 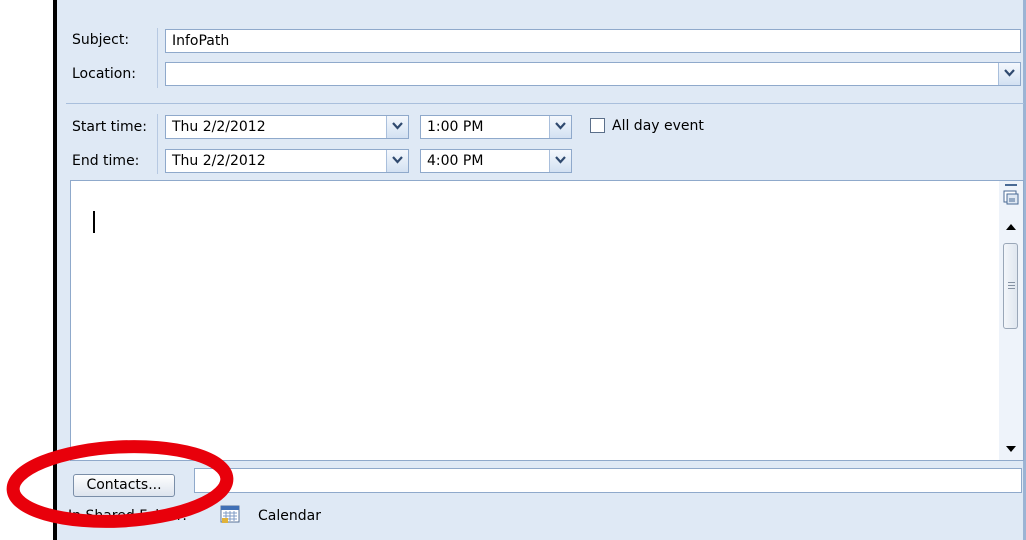 I want to click on location-label: Location:, so click(x=104, y=74).